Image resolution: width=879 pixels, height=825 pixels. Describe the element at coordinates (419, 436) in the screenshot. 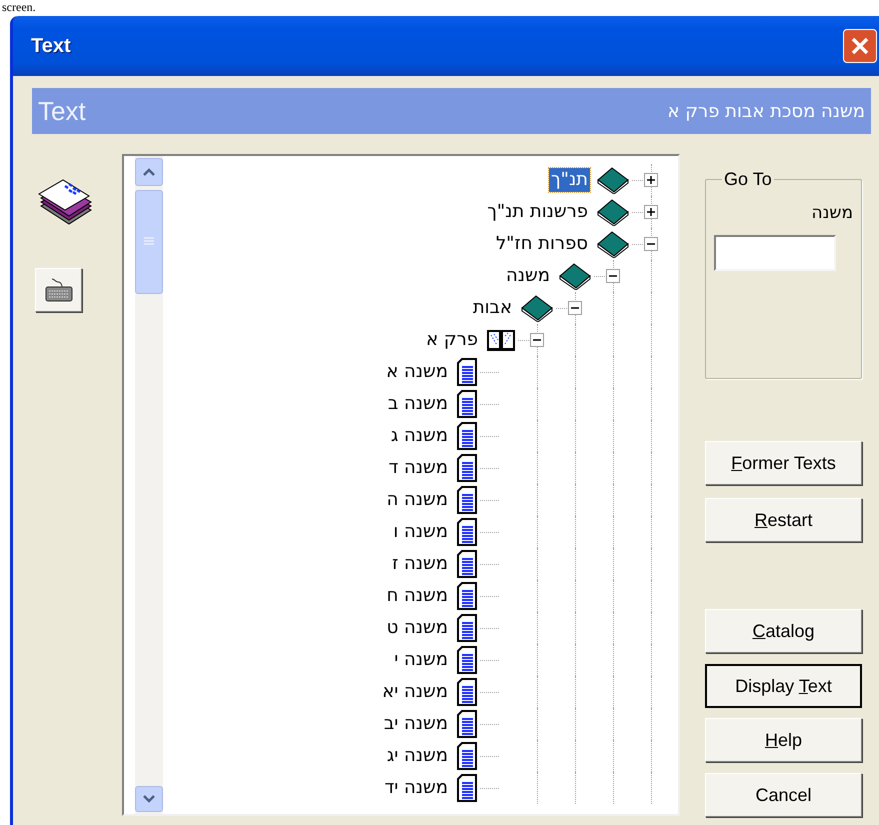

I see `tree-item: משנה ג` at that location.